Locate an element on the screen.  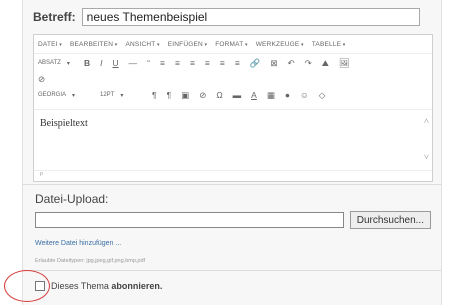
scroll-down-icon: ˅ is located at coordinates (426, 157).